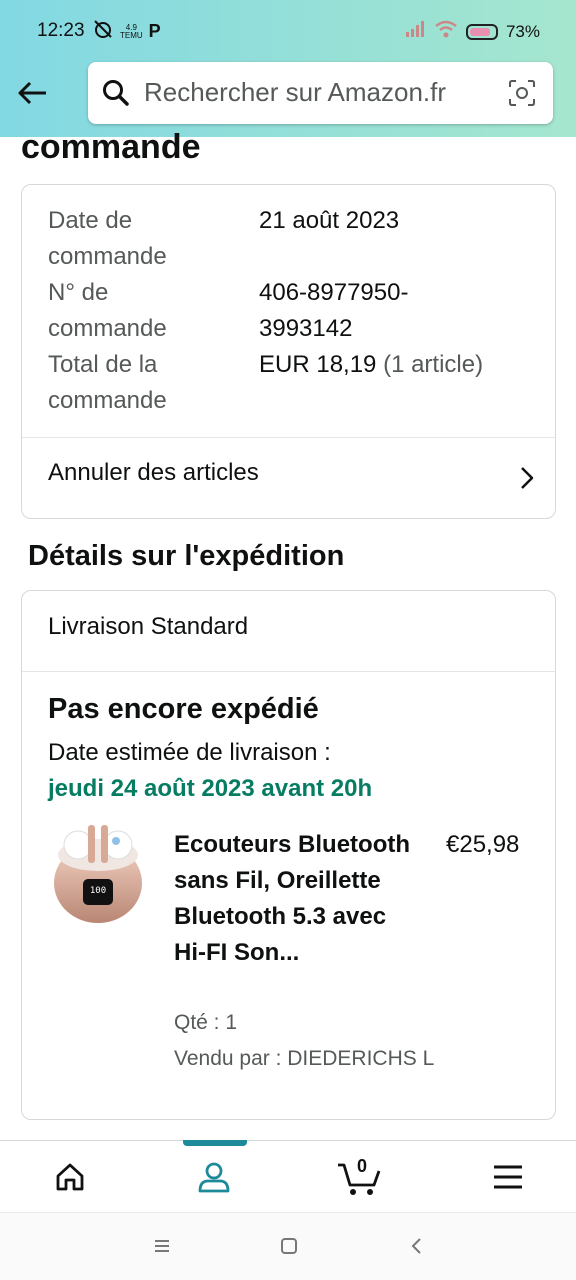 This screenshot has height=1280, width=576. I want to click on camera-search-icon, so click(522, 93).